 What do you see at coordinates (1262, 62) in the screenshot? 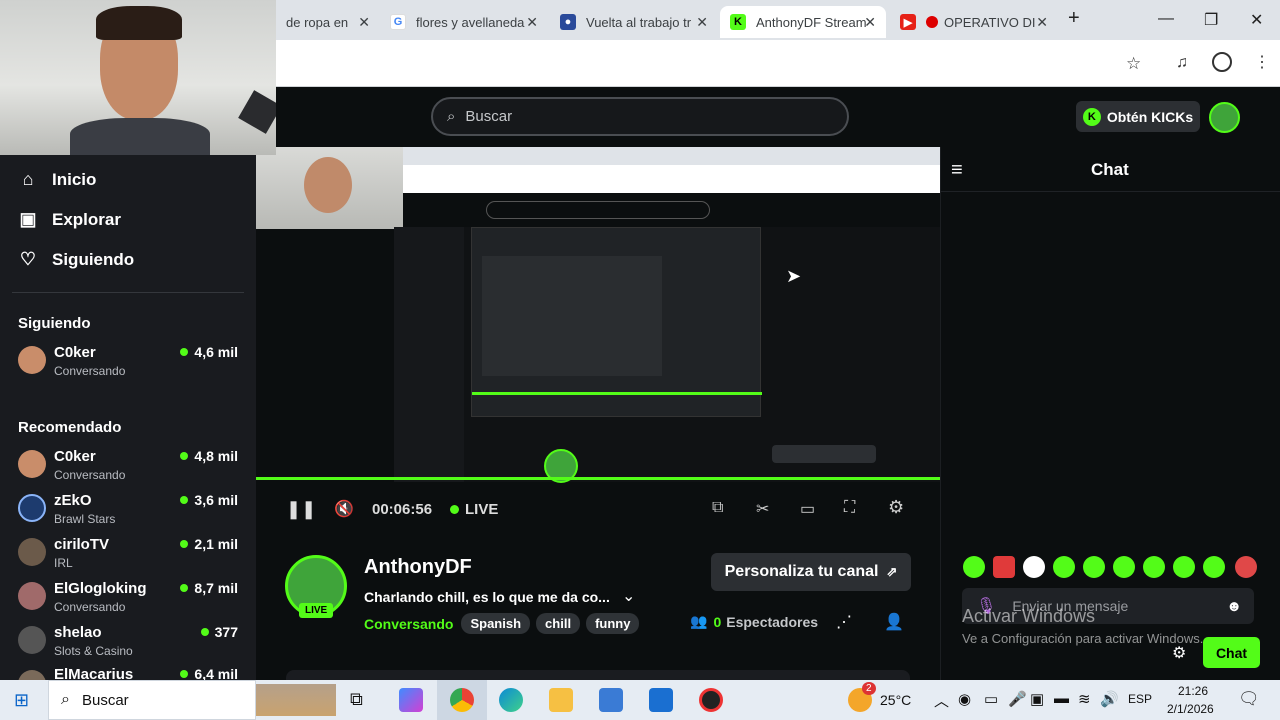
I see `menu-icon: ⋮` at bounding box center [1262, 62].